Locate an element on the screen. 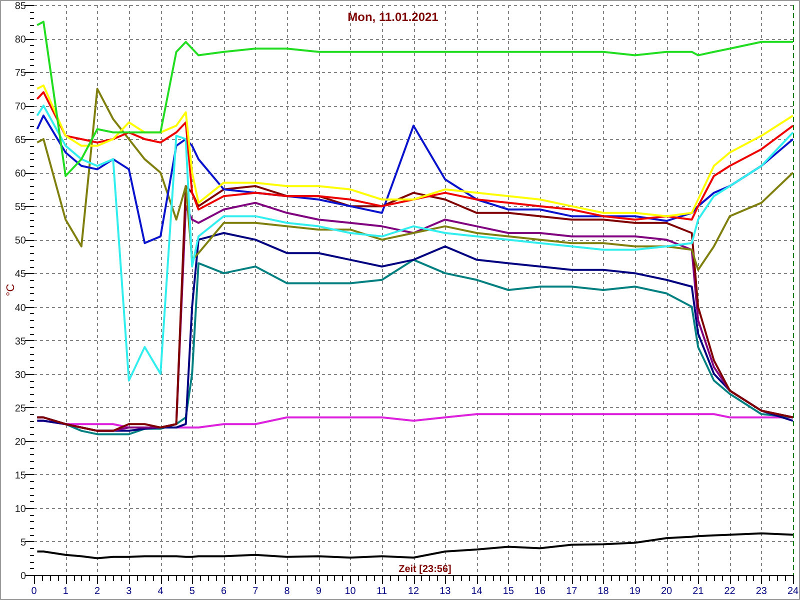  tick-label: 50 is located at coordinates (20, 241).